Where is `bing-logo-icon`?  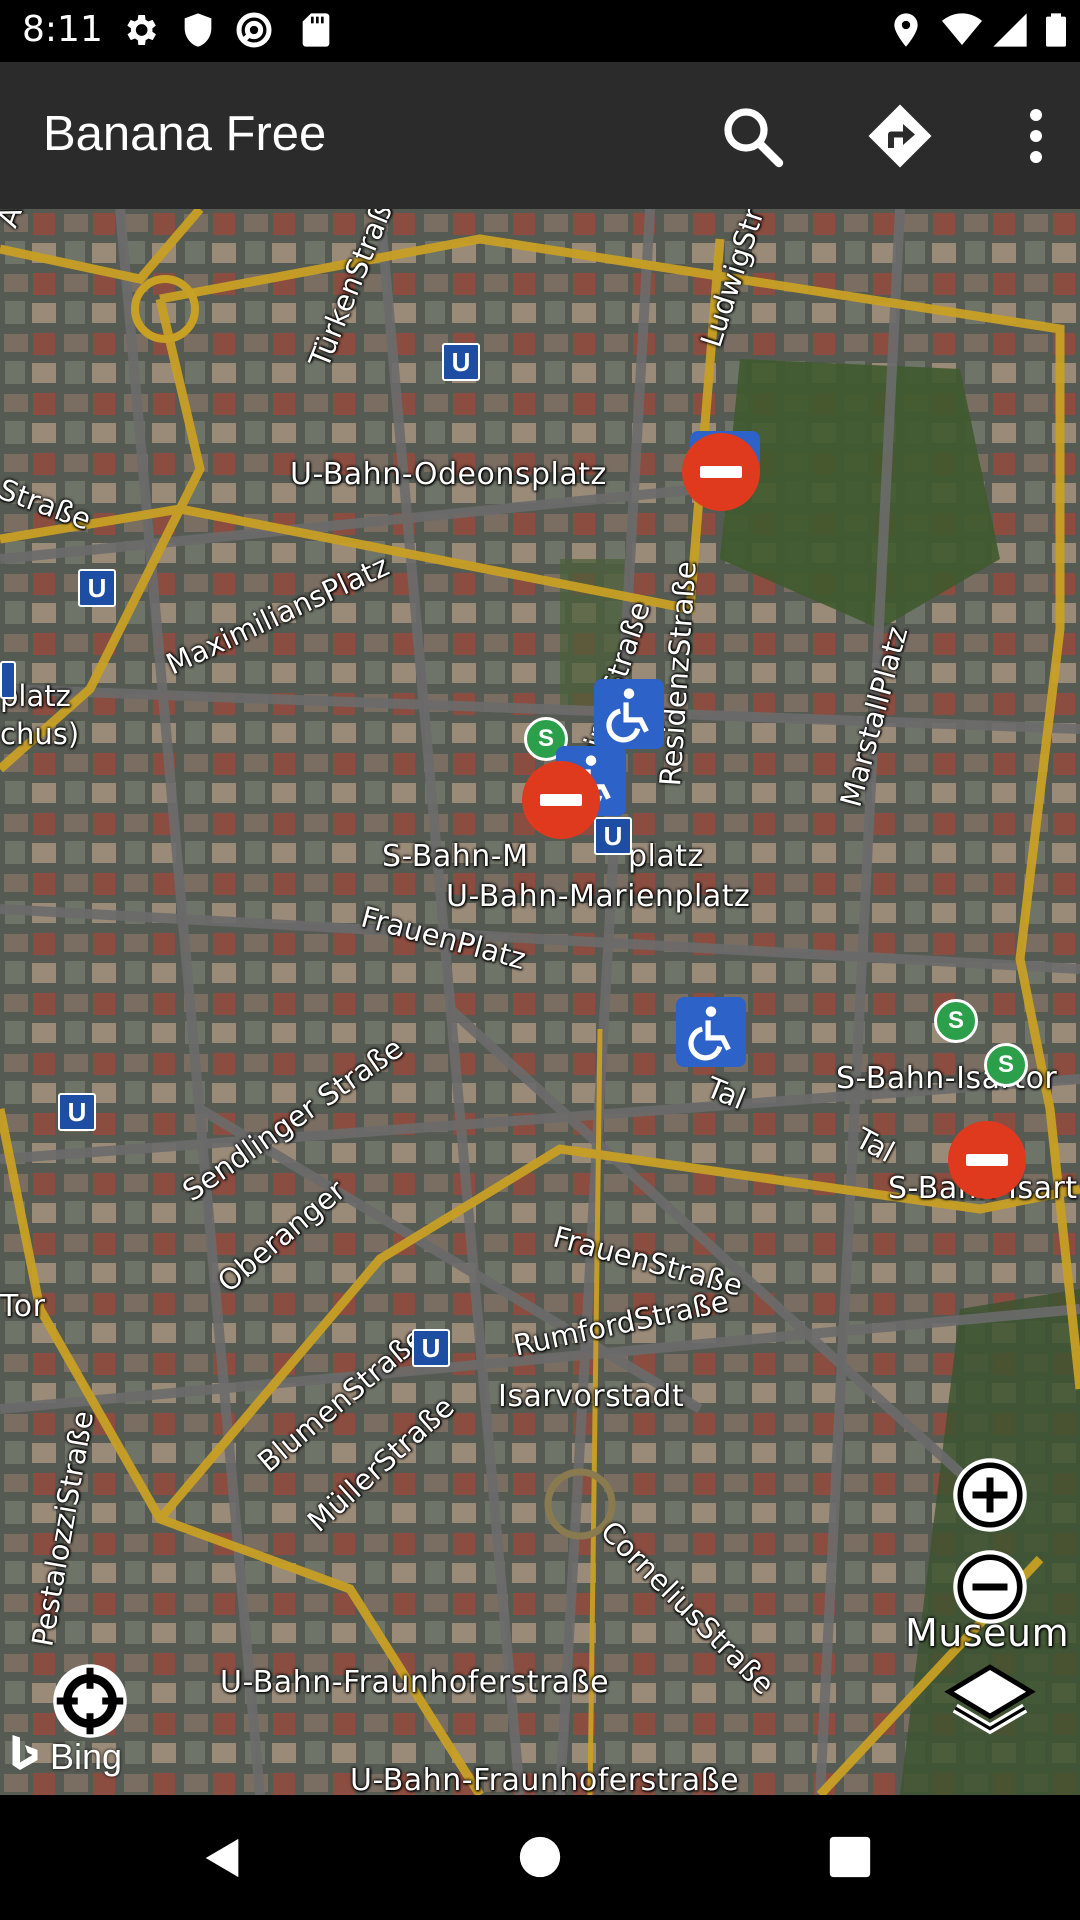
bing-logo-icon is located at coordinates (25, 1752).